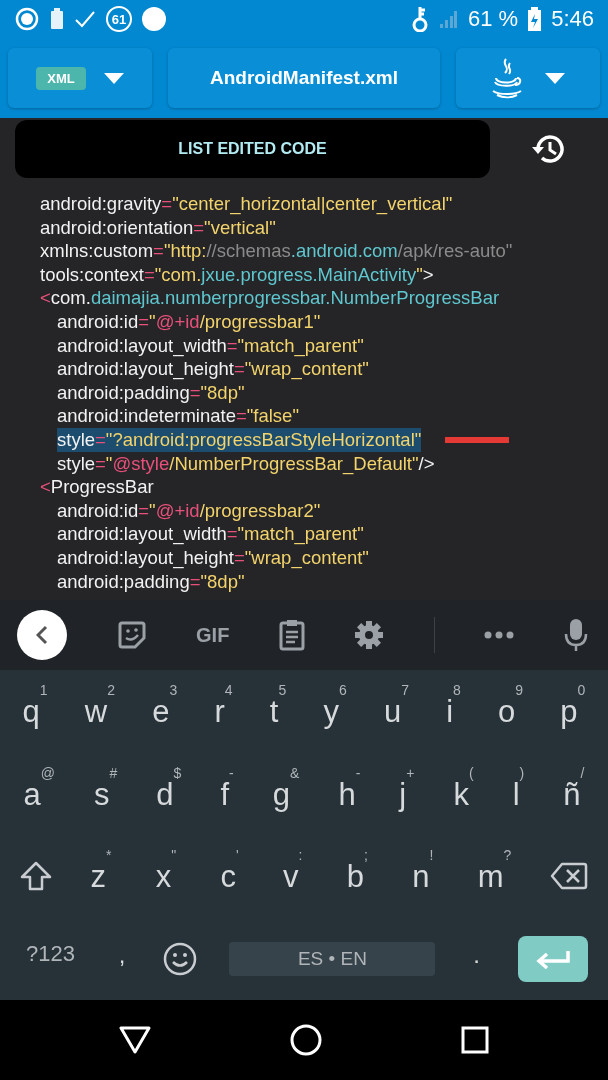 This screenshot has width=608, height=1080. I want to click on code-line: style="@style/NumberProgressBar_Default"/>, so click(246, 463).